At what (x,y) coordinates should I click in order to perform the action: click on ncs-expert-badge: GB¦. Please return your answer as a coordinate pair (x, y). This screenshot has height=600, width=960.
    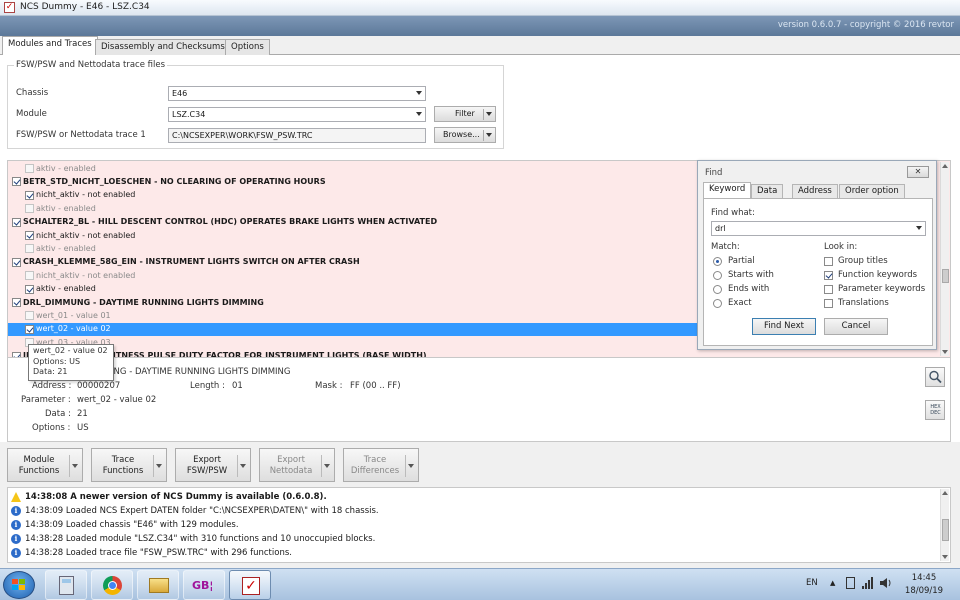
    Looking at the image, I should click on (203, 585).